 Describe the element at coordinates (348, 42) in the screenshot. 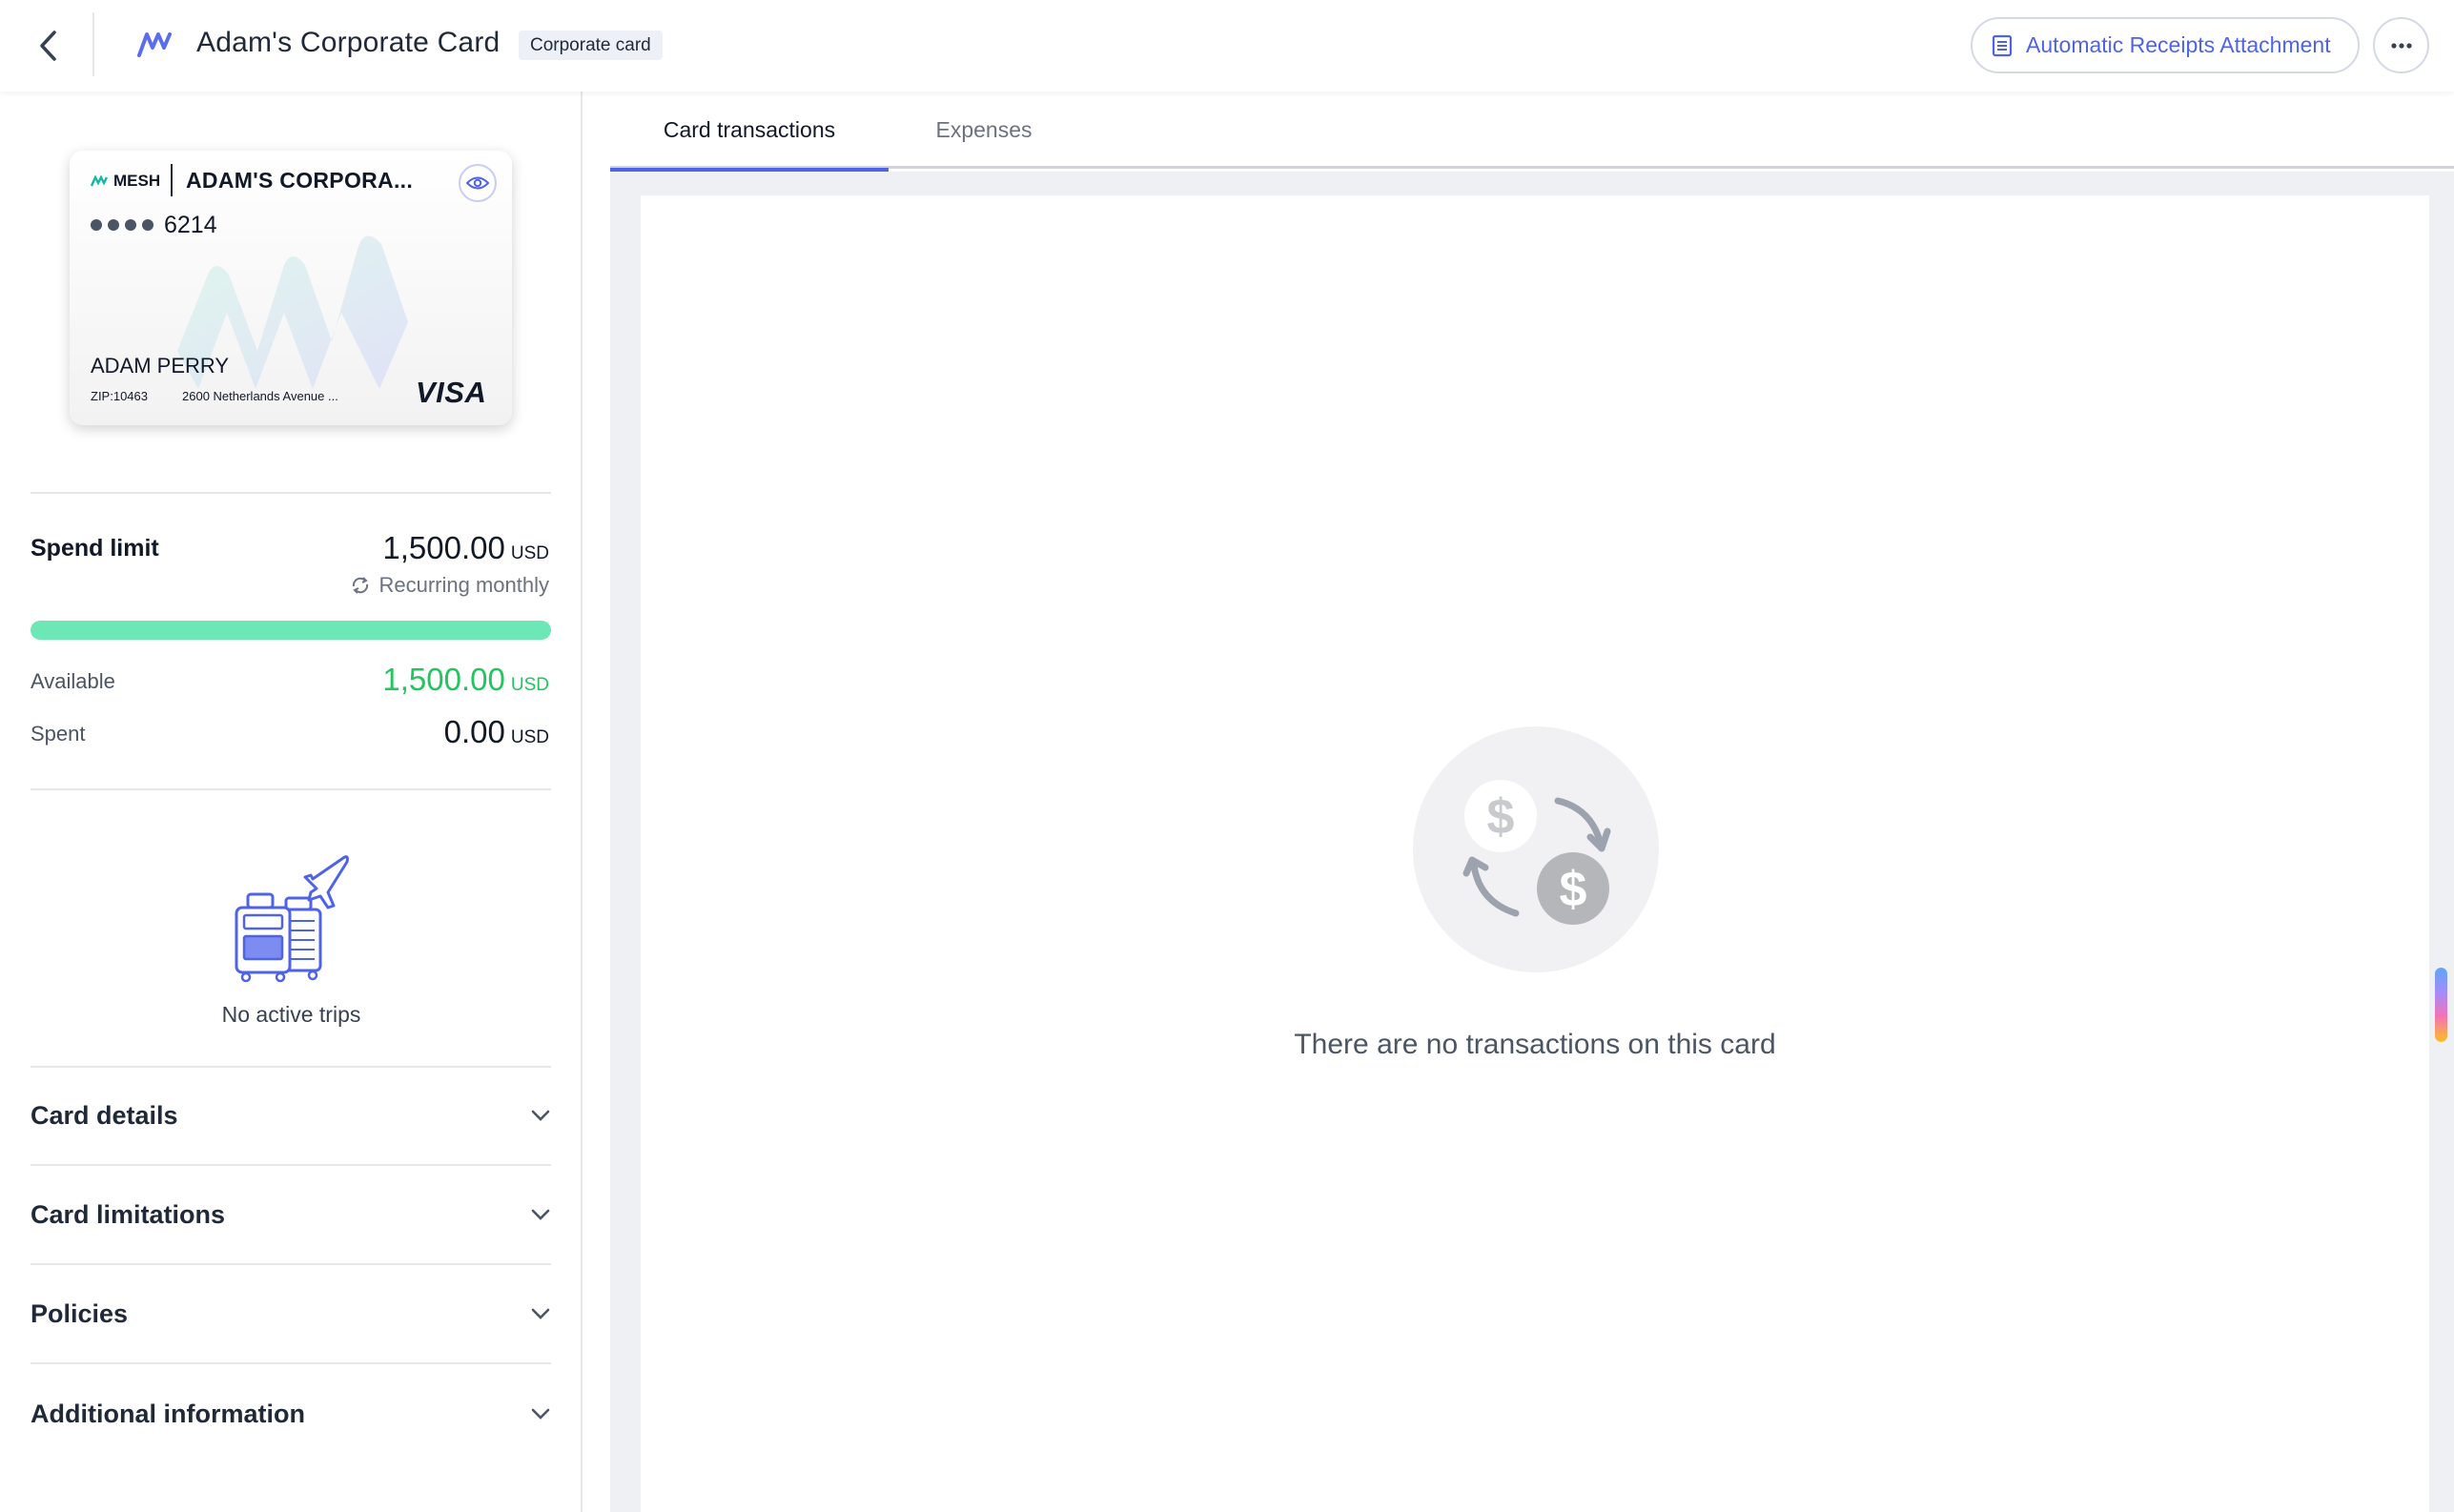

I see `page-title: Adam's Corporate Card` at that location.